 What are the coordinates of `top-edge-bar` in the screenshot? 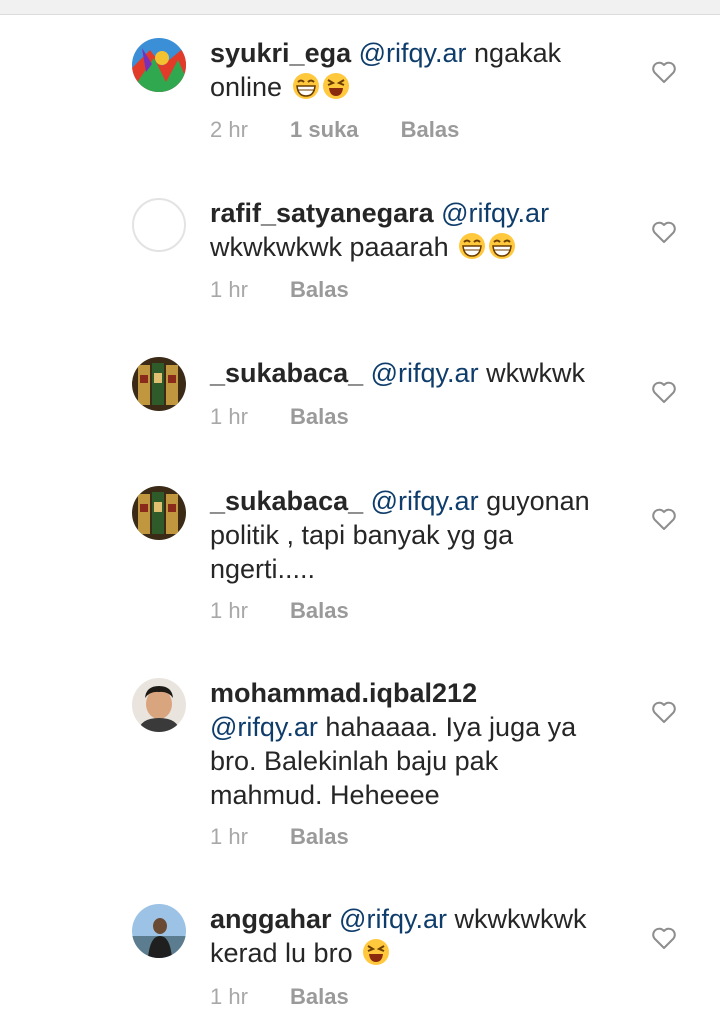 It's located at (360, 7).